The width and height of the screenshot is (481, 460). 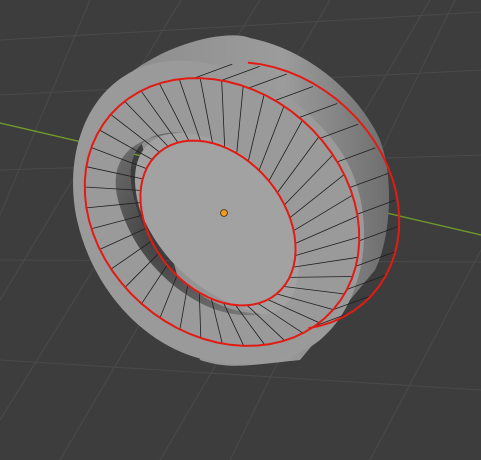 I want to click on object-origin, so click(x=224, y=213).